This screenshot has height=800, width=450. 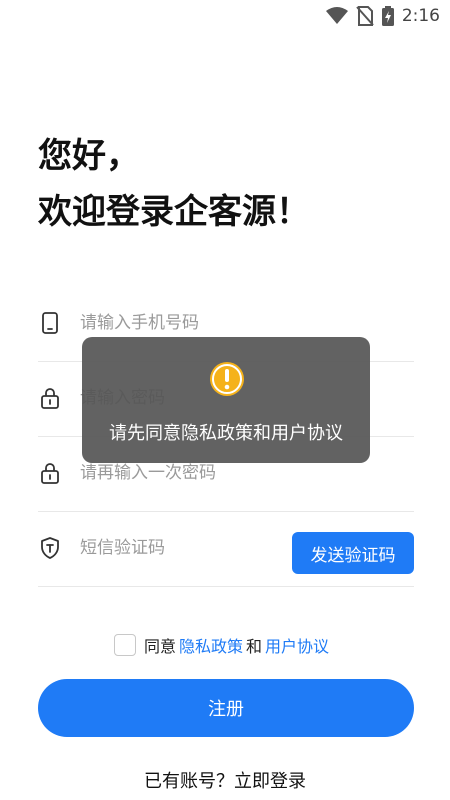 I want to click on page-title: 您好， 欢迎登录企客源！, so click(x=174, y=184).